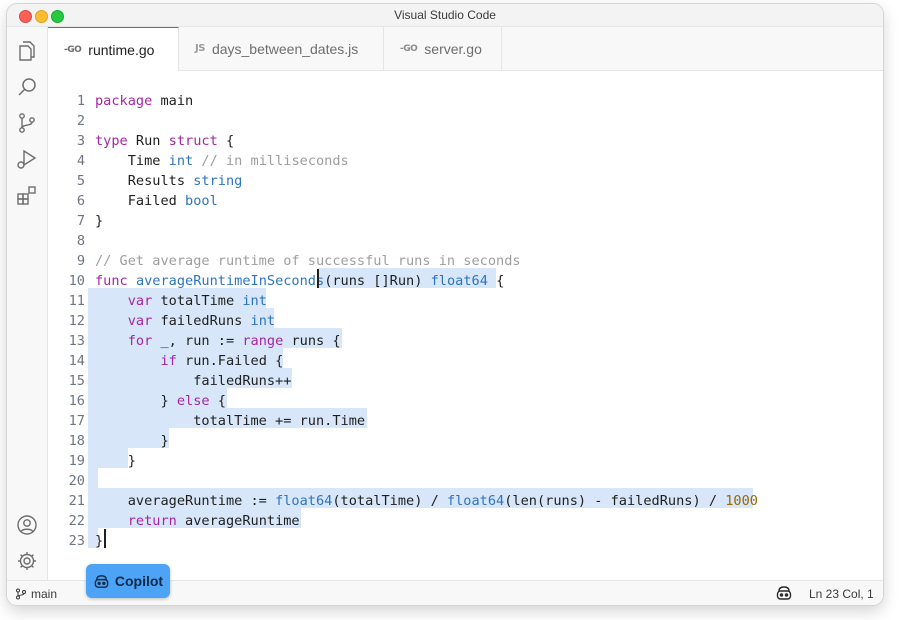 The image size is (902, 620). Describe the element at coordinates (465, 161) in the screenshot. I see `code-line: 4 Time int // in milliseconds` at that location.